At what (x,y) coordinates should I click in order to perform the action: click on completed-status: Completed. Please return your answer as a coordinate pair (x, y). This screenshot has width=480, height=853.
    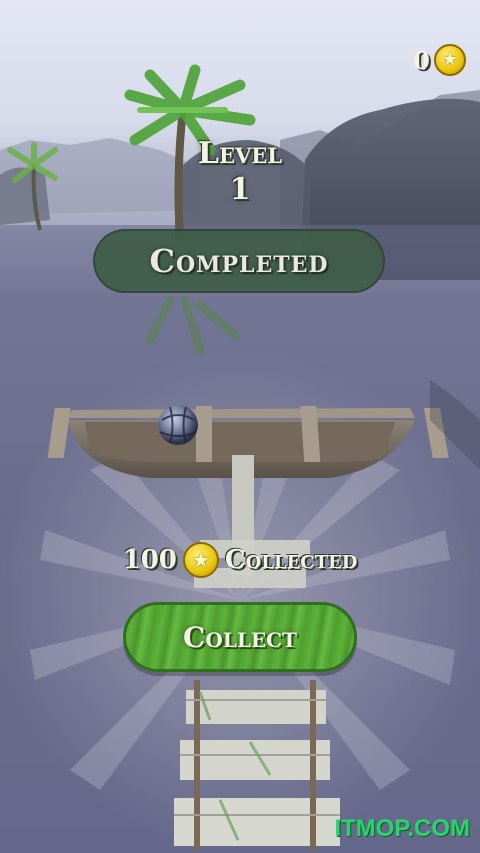
    Looking at the image, I should click on (239, 261).